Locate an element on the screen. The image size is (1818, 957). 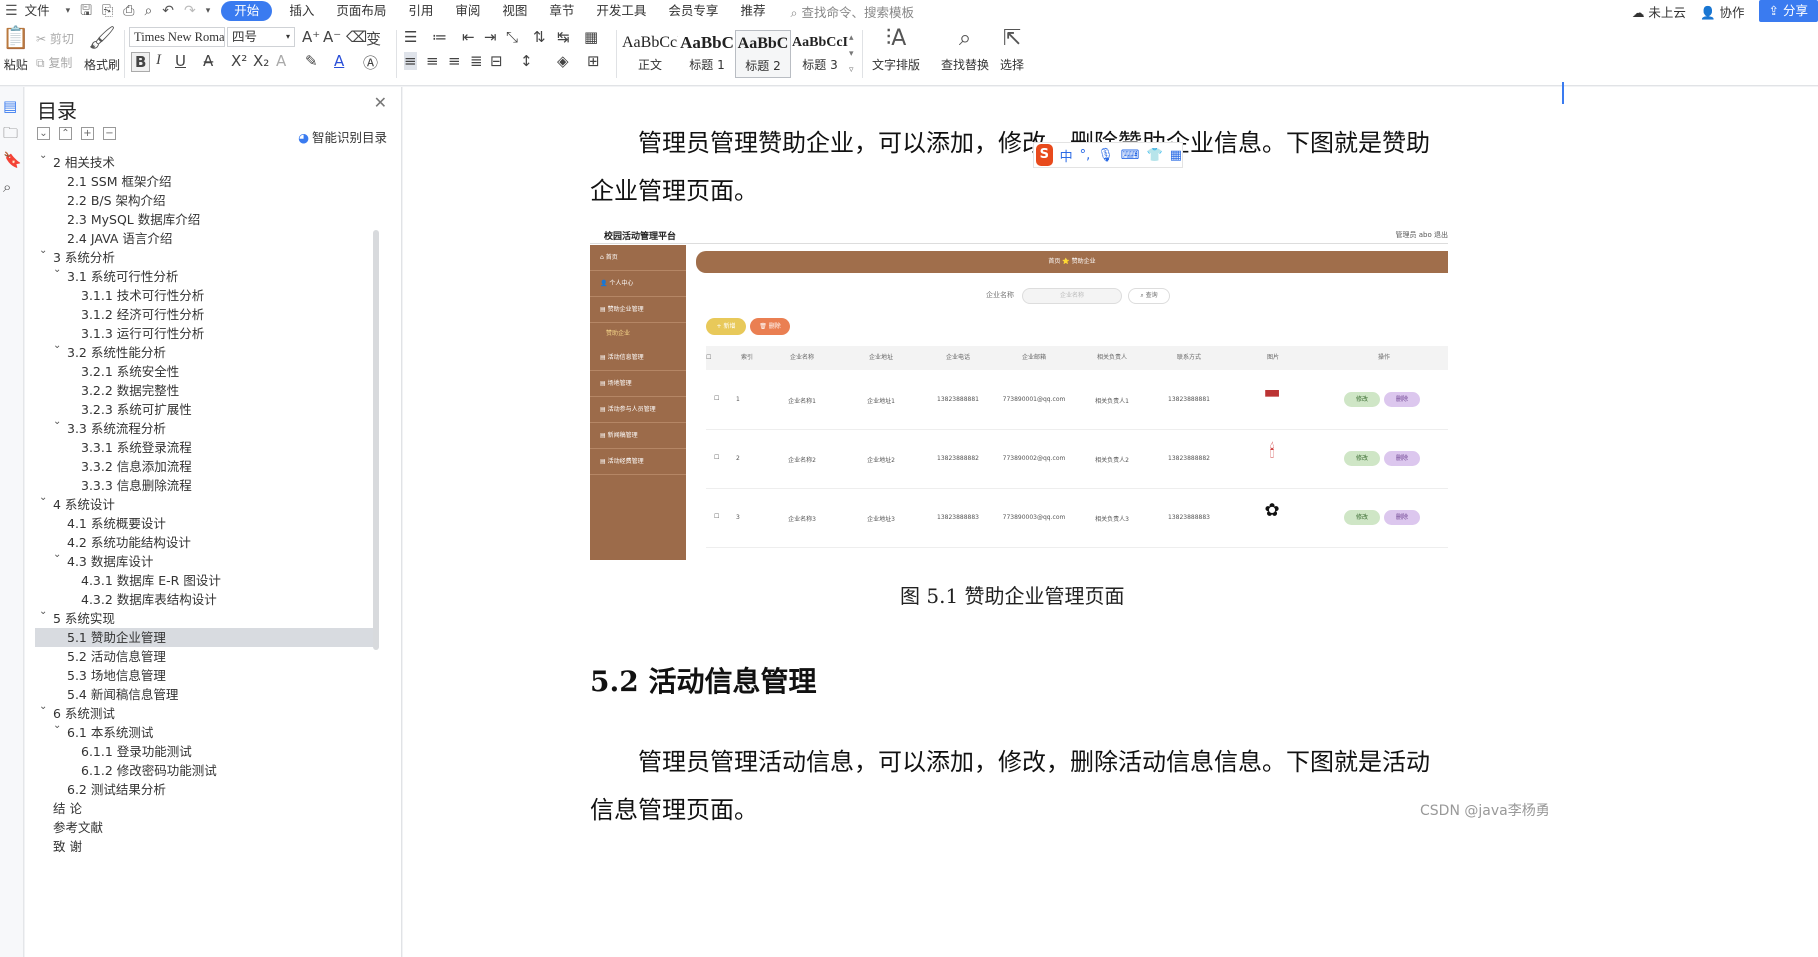
toc-item: 3.2.3 系统可扩展性 is located at coordinates (205, 409).